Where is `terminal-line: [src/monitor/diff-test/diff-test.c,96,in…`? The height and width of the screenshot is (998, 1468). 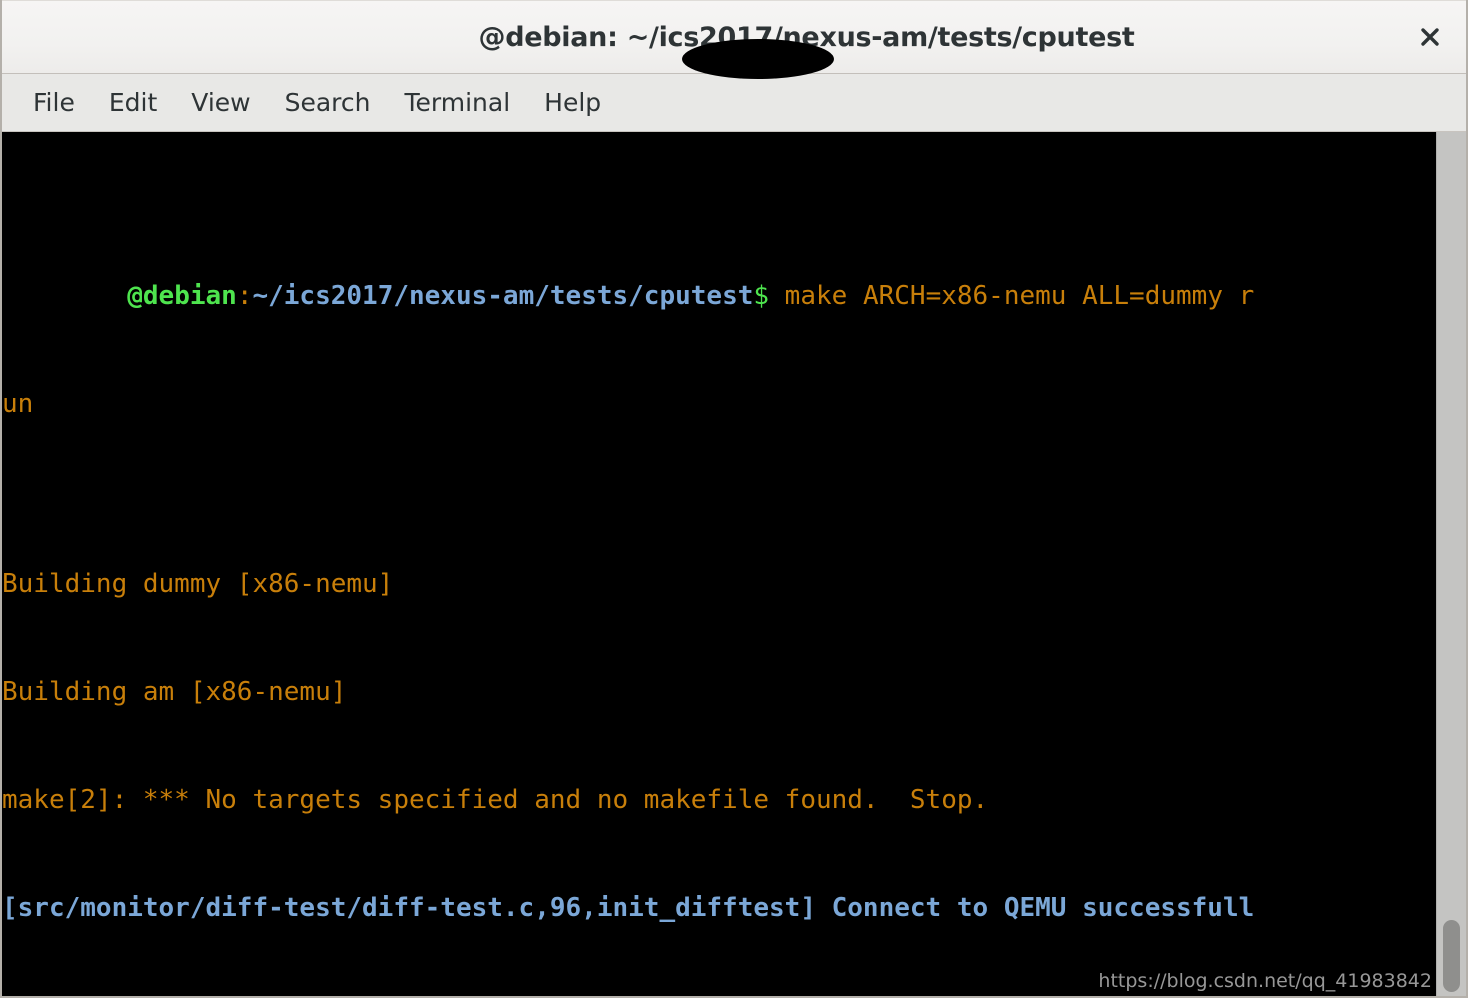
terminal-line: [src/monitor/diff-test/diff-test.c,96,in… is located at coordinates (628, 908).